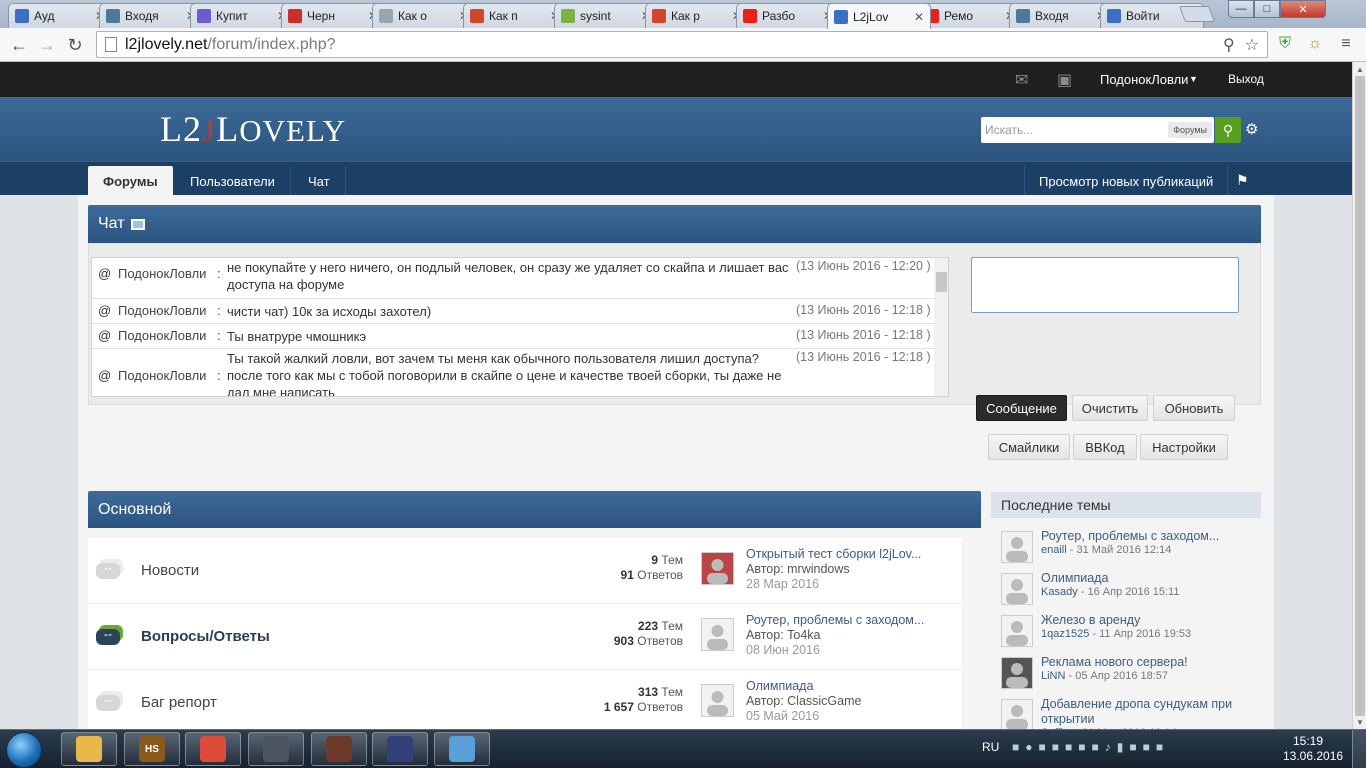 Image resolution: width=1366 pixels, height=768 pixels. I want to click on last-post-title-link: Олимпиада, so click(803, 686).